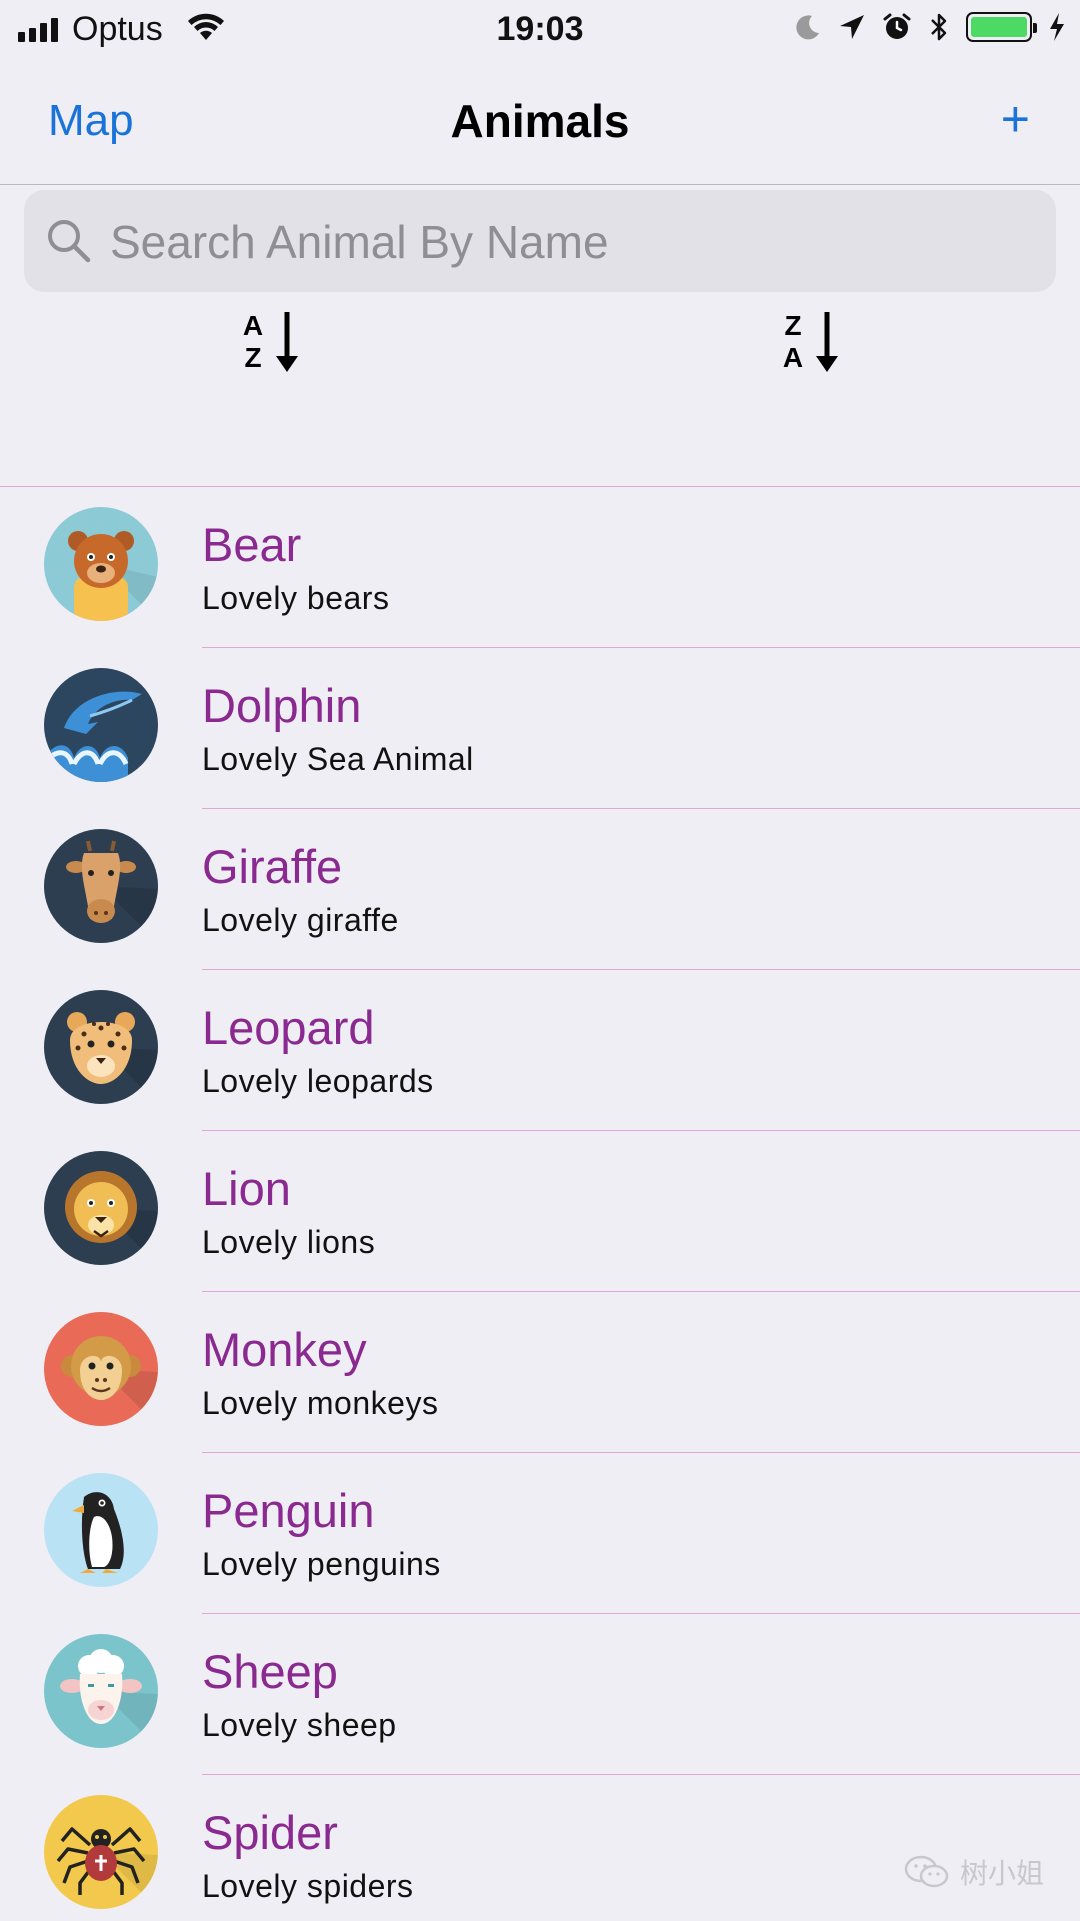  I want to click on sort-asc-top-letter: A, so click(253, 325).